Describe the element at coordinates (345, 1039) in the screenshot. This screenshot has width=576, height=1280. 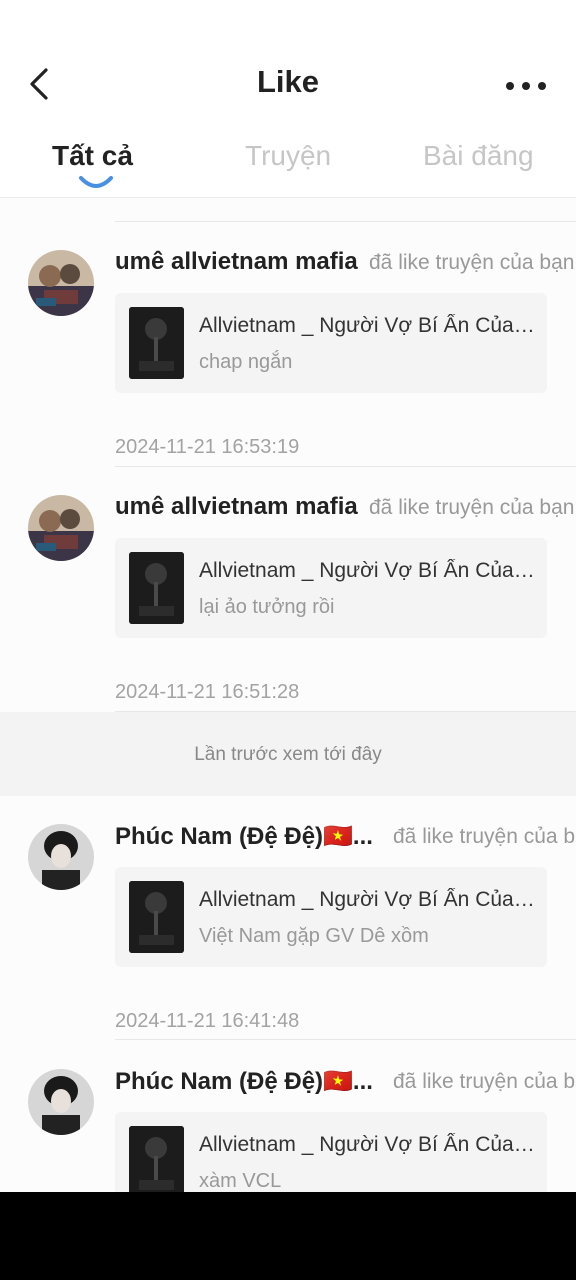
I see `list-separator` at that location.